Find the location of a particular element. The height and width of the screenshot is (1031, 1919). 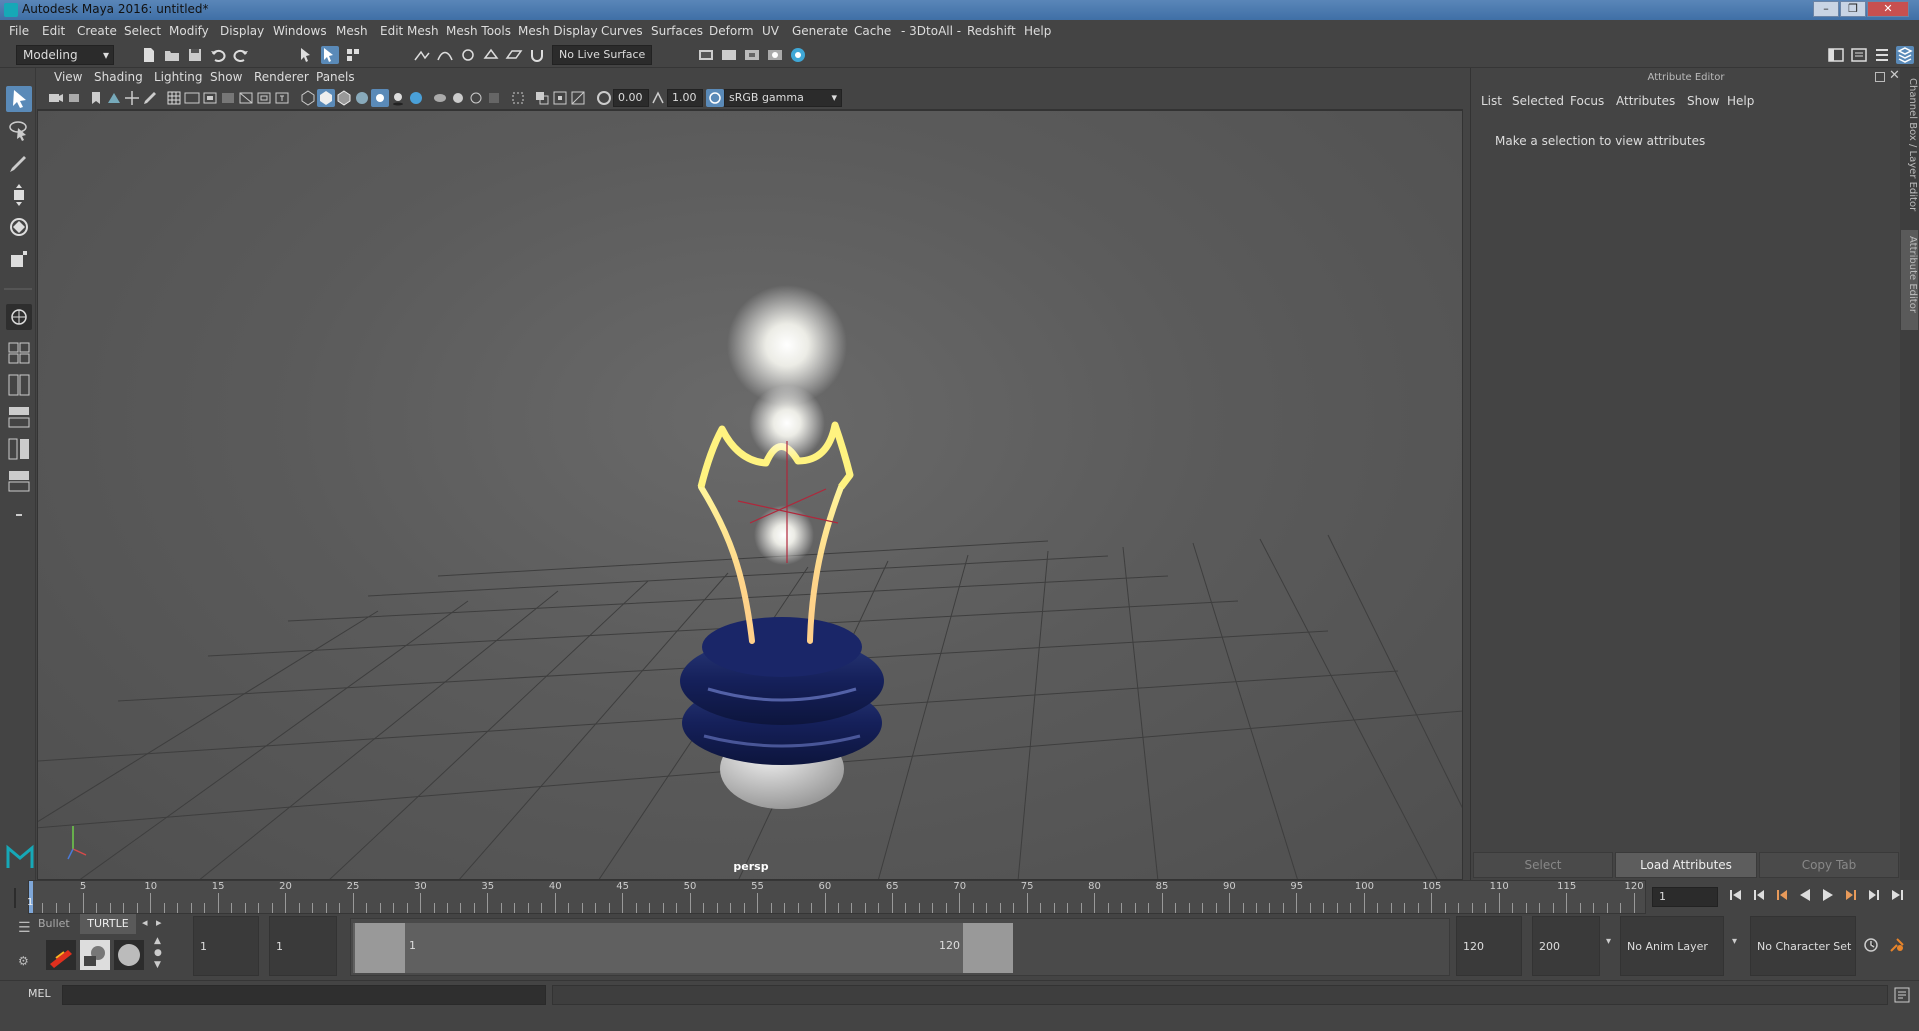

range-slider-track: 1 120 is located at coordinates (900, 947).